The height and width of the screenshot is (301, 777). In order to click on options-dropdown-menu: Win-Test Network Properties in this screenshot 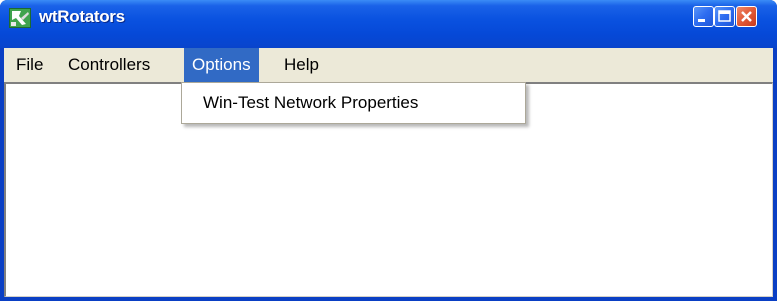, I will do `click(353, 103)`.